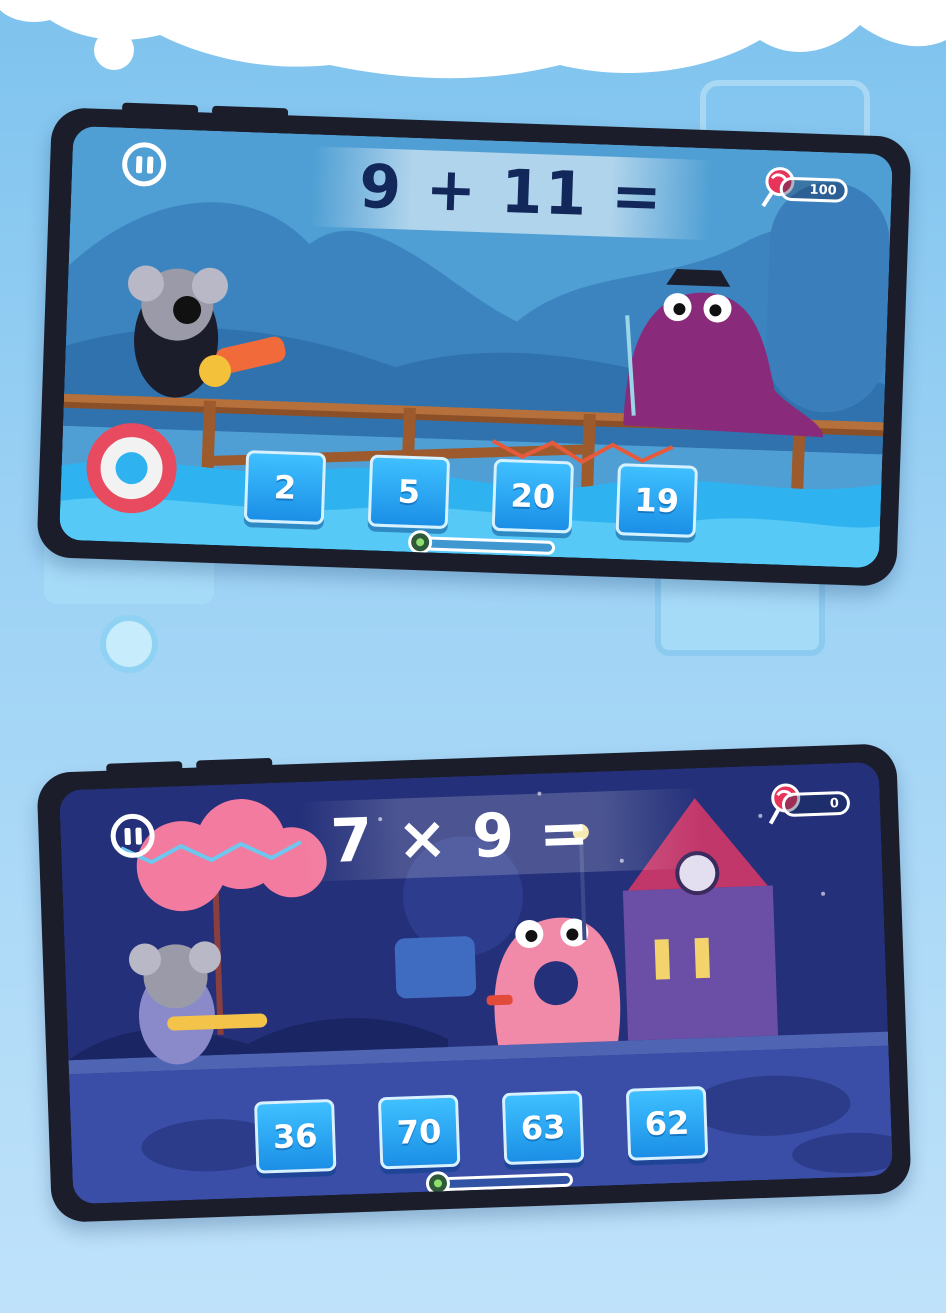  I want to click on answer-button: 63, so click(543, 1128).